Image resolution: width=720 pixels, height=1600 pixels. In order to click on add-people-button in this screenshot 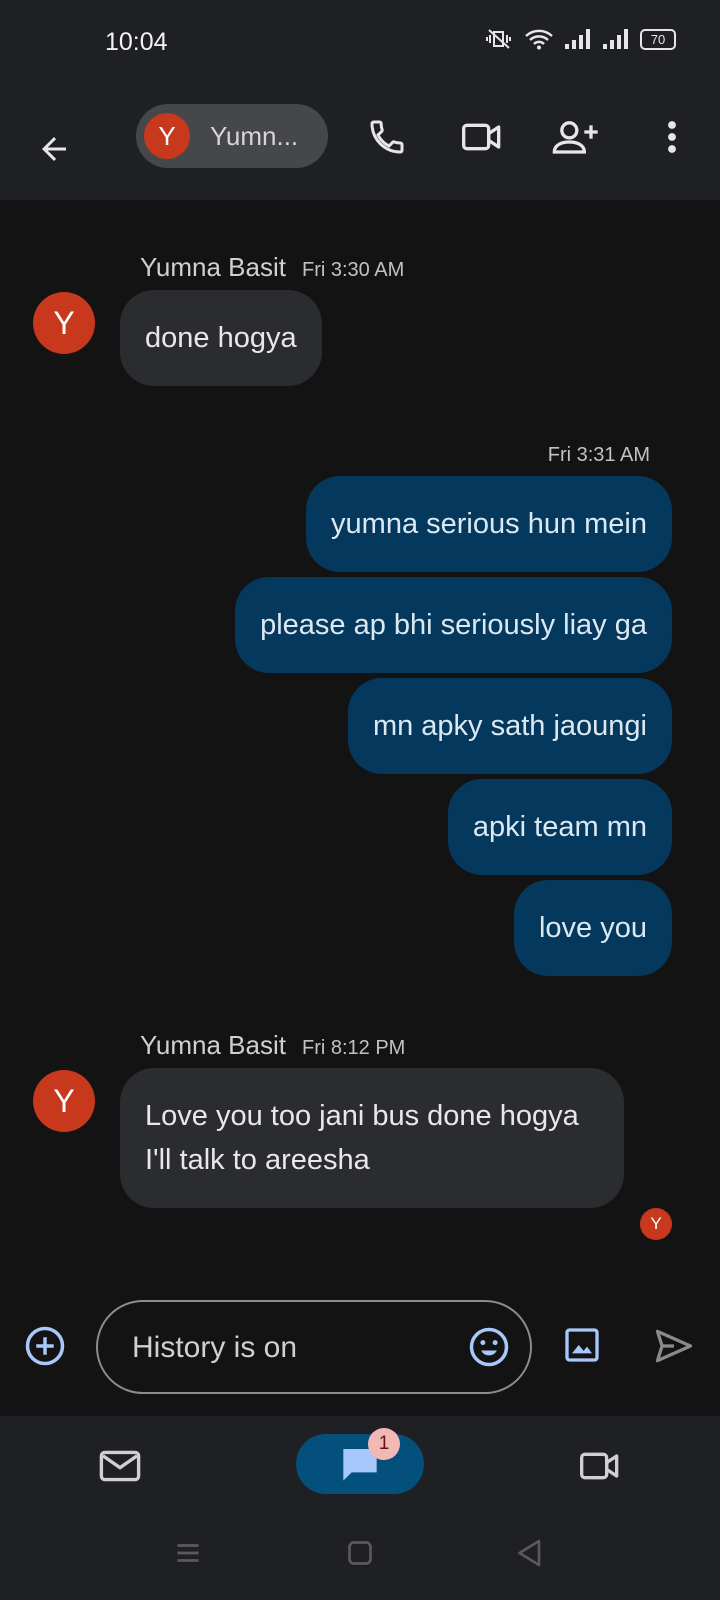, I will do `click(576, 137)`.